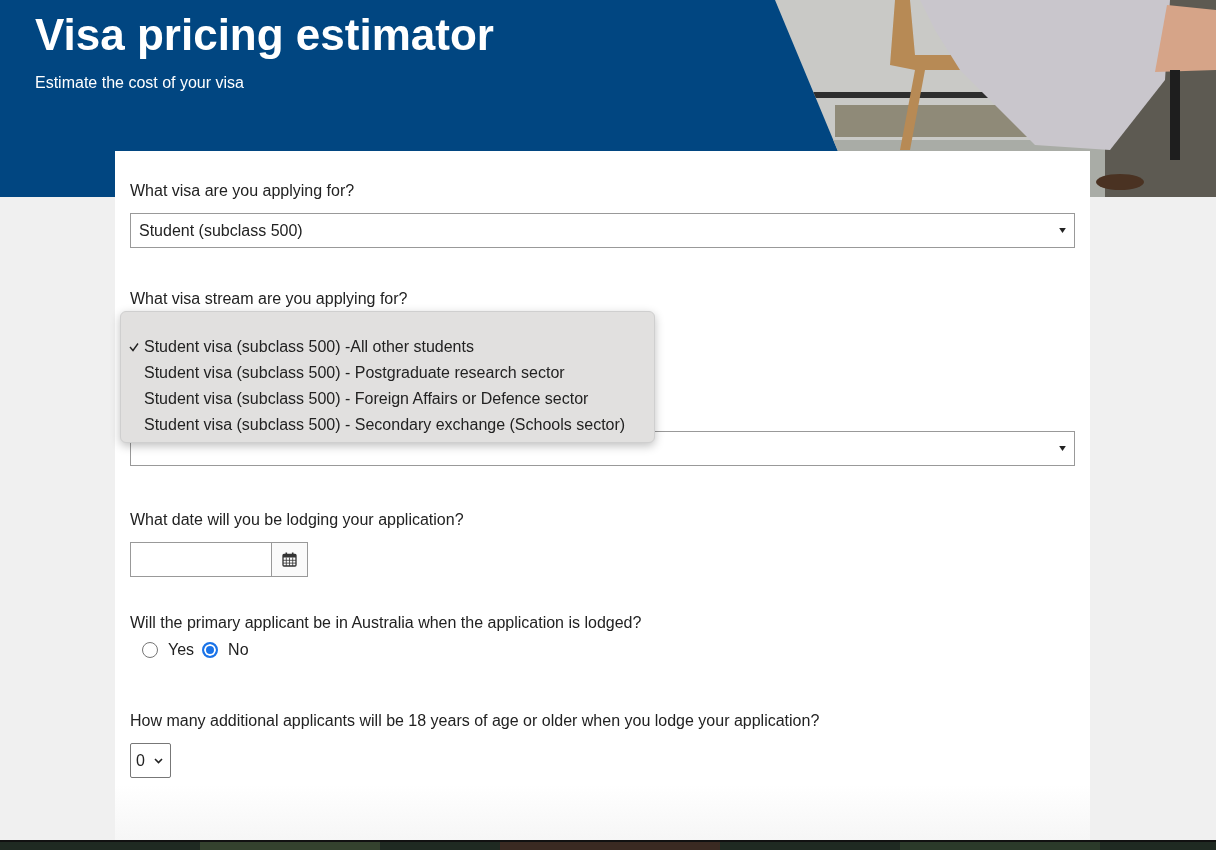 The image size is (1216, 850). Describe the element at coordinates (475, 721) in the screenshot. I see `question-label: How many additional applicants will be 18 years of age or older when you lodge your application?` at that location.